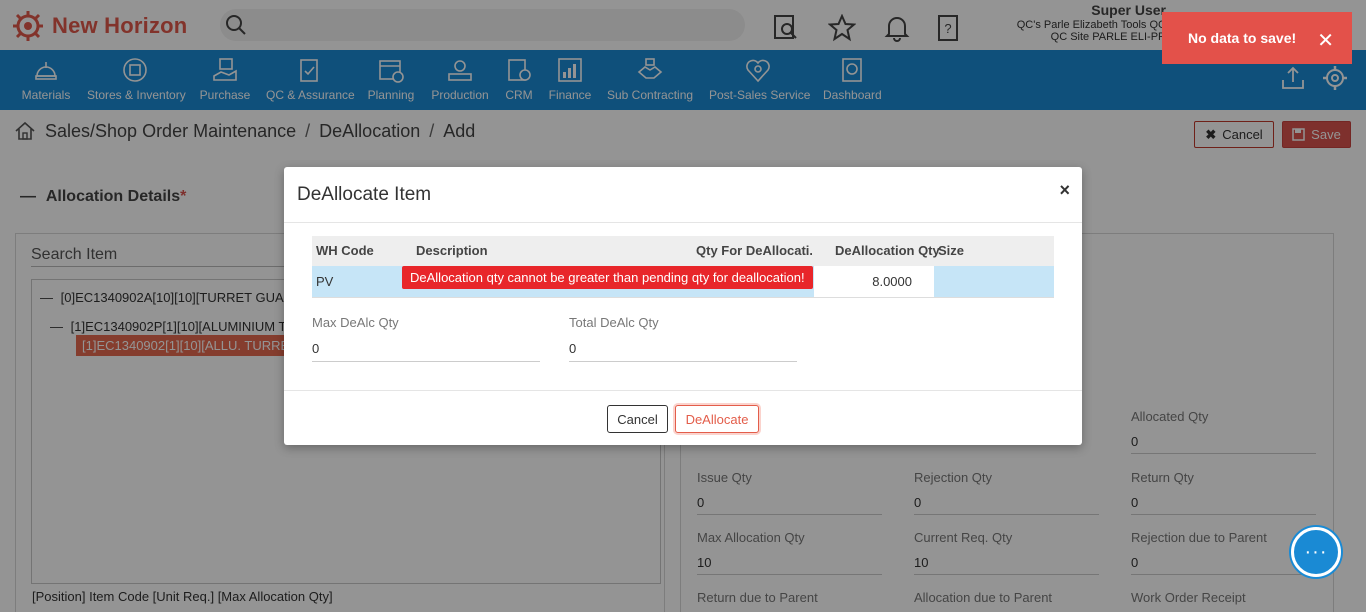 The image size is (1366, 612). What do you see at coordinates (874, 281) in the screenshot?
I see `deallocation-qty-cell: 8.0000` at bounding box center [874, 281].